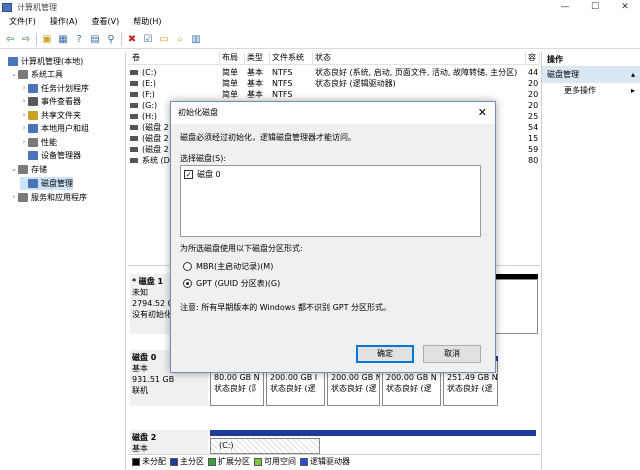 The image size is (640, 470). What do you see at coordinates (148, 40) in the screenshot?
I see `check-icon: ☑` at bounding box center [148, 40].